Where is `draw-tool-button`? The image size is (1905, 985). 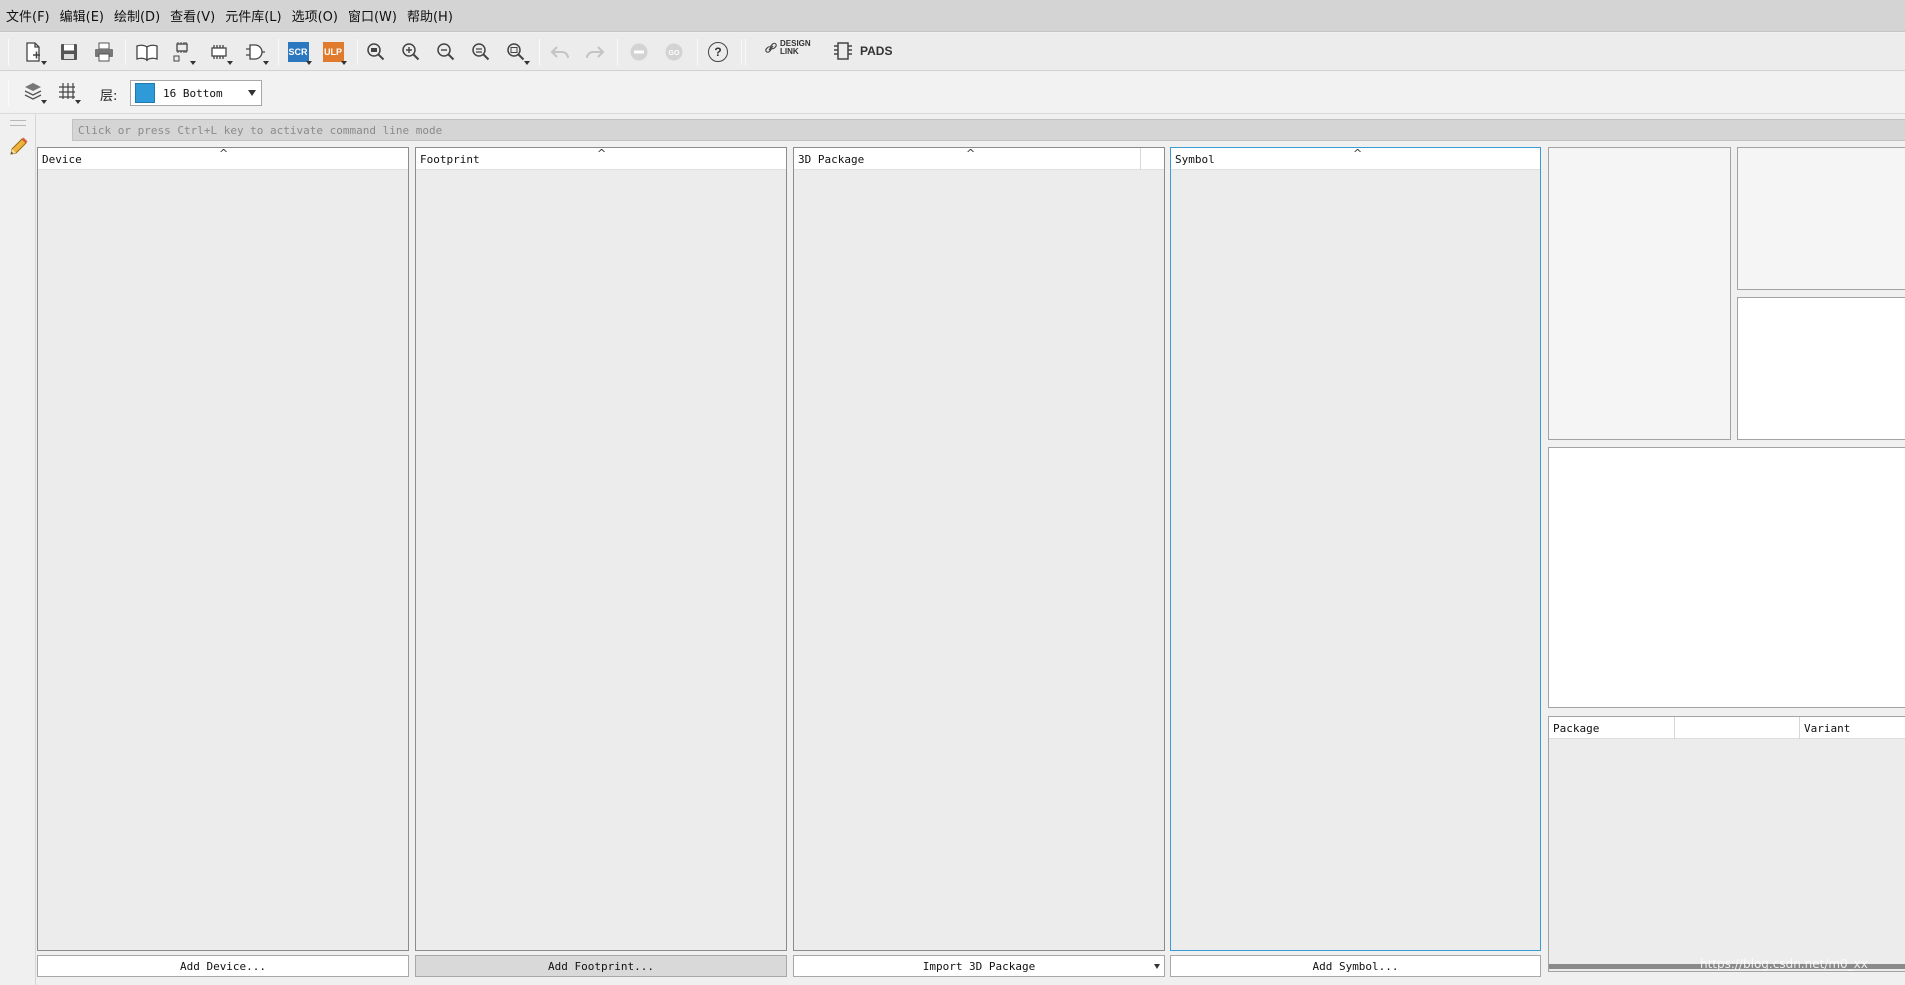 draw-tool-button is located at coordinates (18, 149).